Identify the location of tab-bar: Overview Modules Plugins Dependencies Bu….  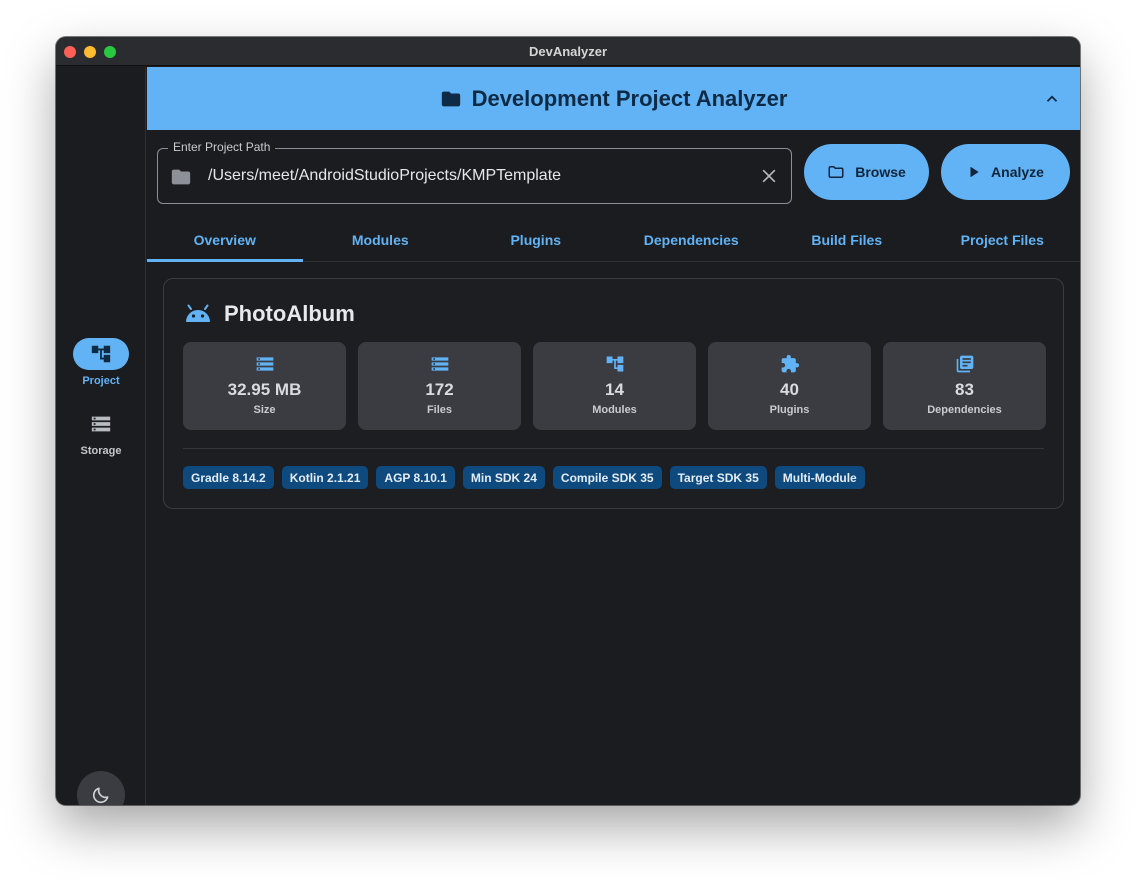
(613, 240).